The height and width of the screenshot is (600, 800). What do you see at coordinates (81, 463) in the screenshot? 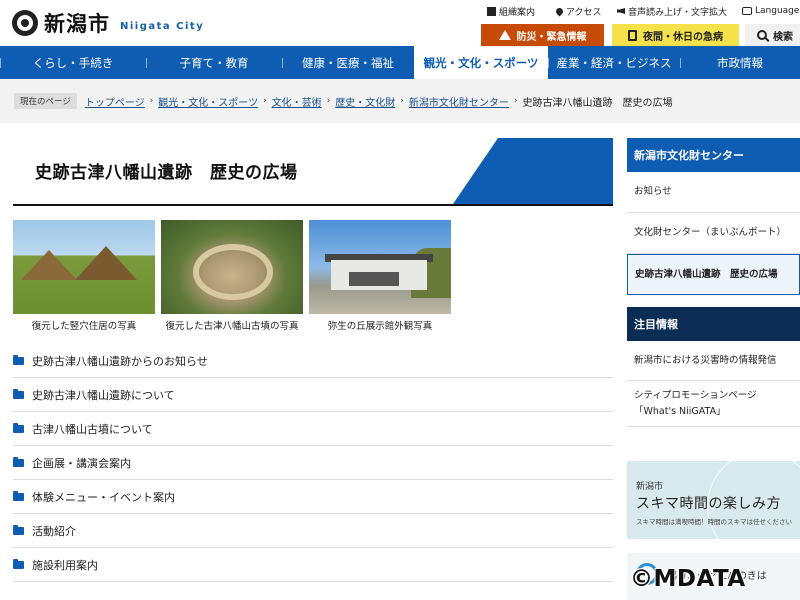
I see `list-item-label: 企画展・講演会案内` at bounding box center [81, 463].